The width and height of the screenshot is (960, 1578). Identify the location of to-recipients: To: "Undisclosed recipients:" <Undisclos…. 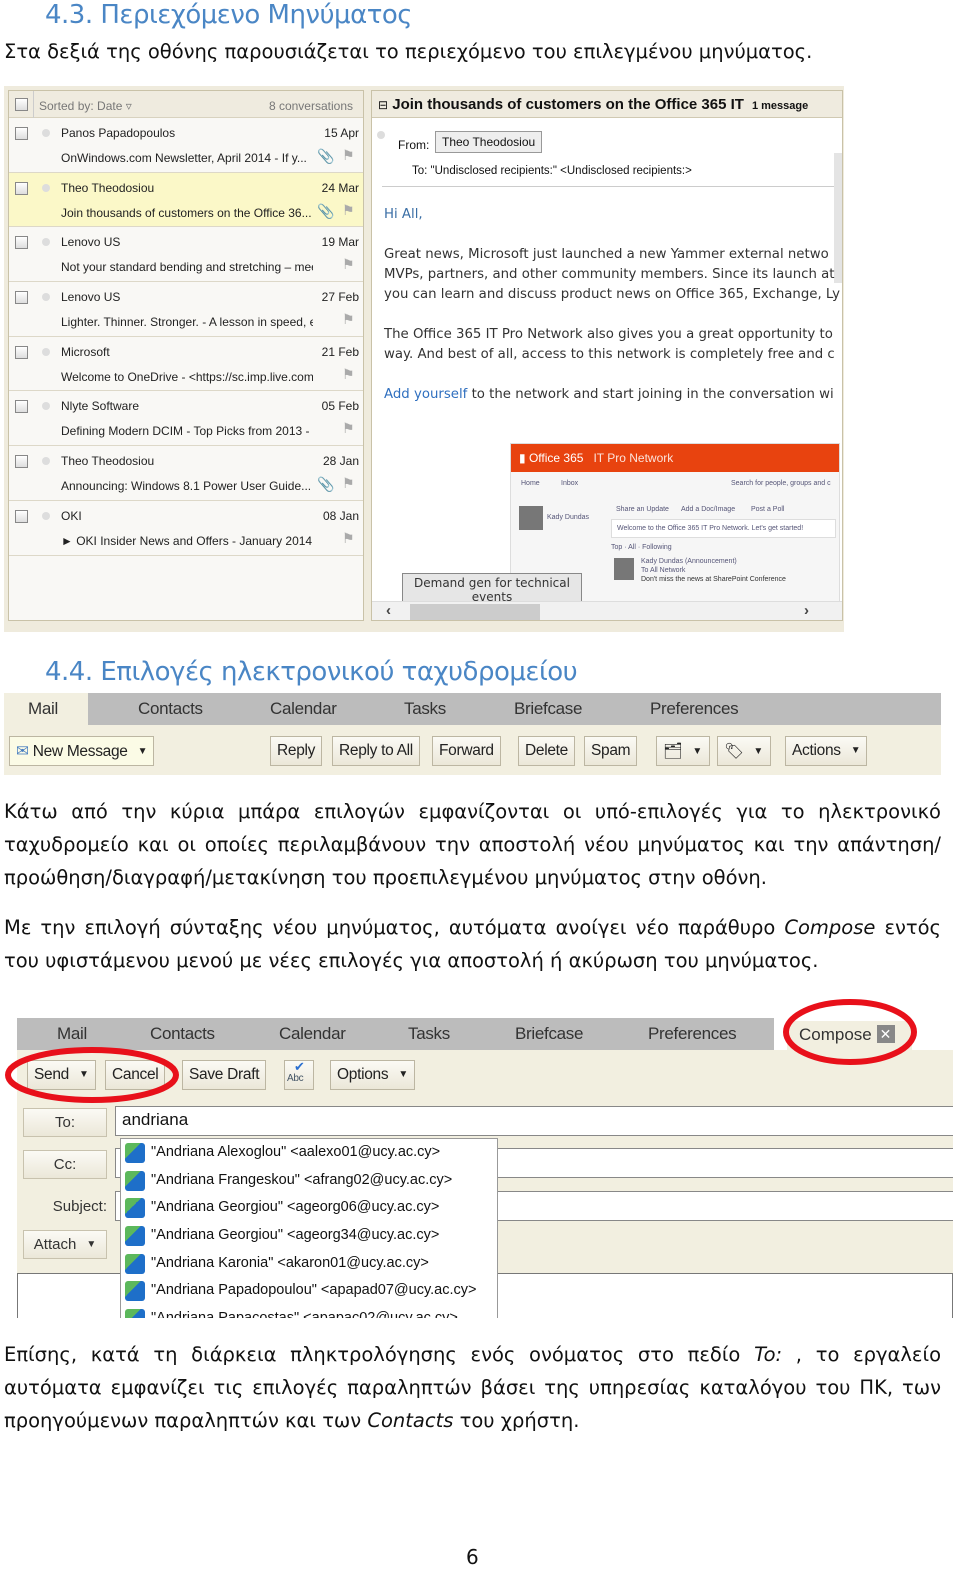
(552, 171).